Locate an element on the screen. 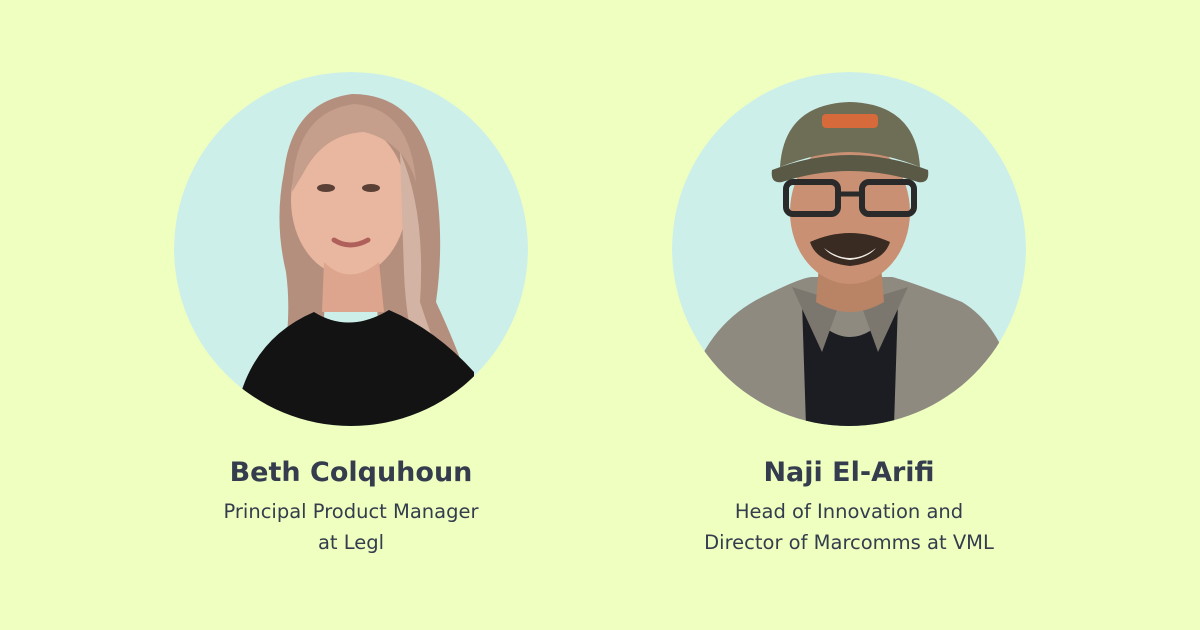 This screenshot has width=1200, height=630. speaker-role-line: Principal Product Manager is located at coordinates (351, 511).